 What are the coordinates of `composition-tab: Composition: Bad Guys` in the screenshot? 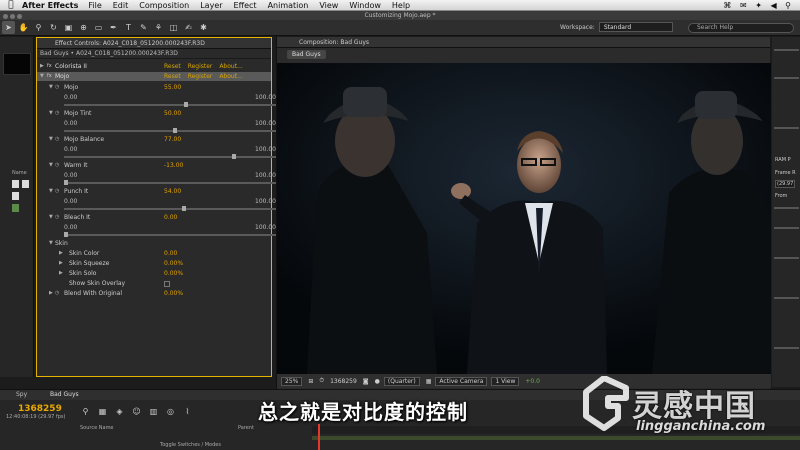 It's located at (523, 42).